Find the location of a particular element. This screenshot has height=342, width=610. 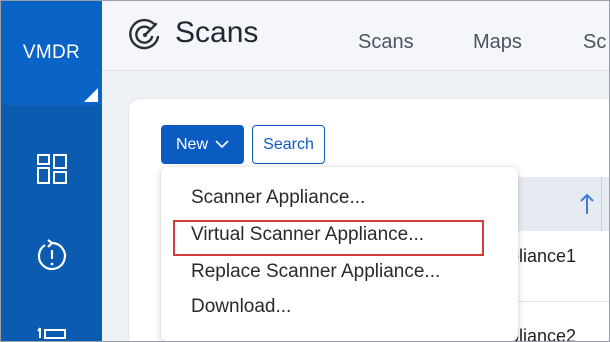

alert-icon is located at coordinates (52, 256).